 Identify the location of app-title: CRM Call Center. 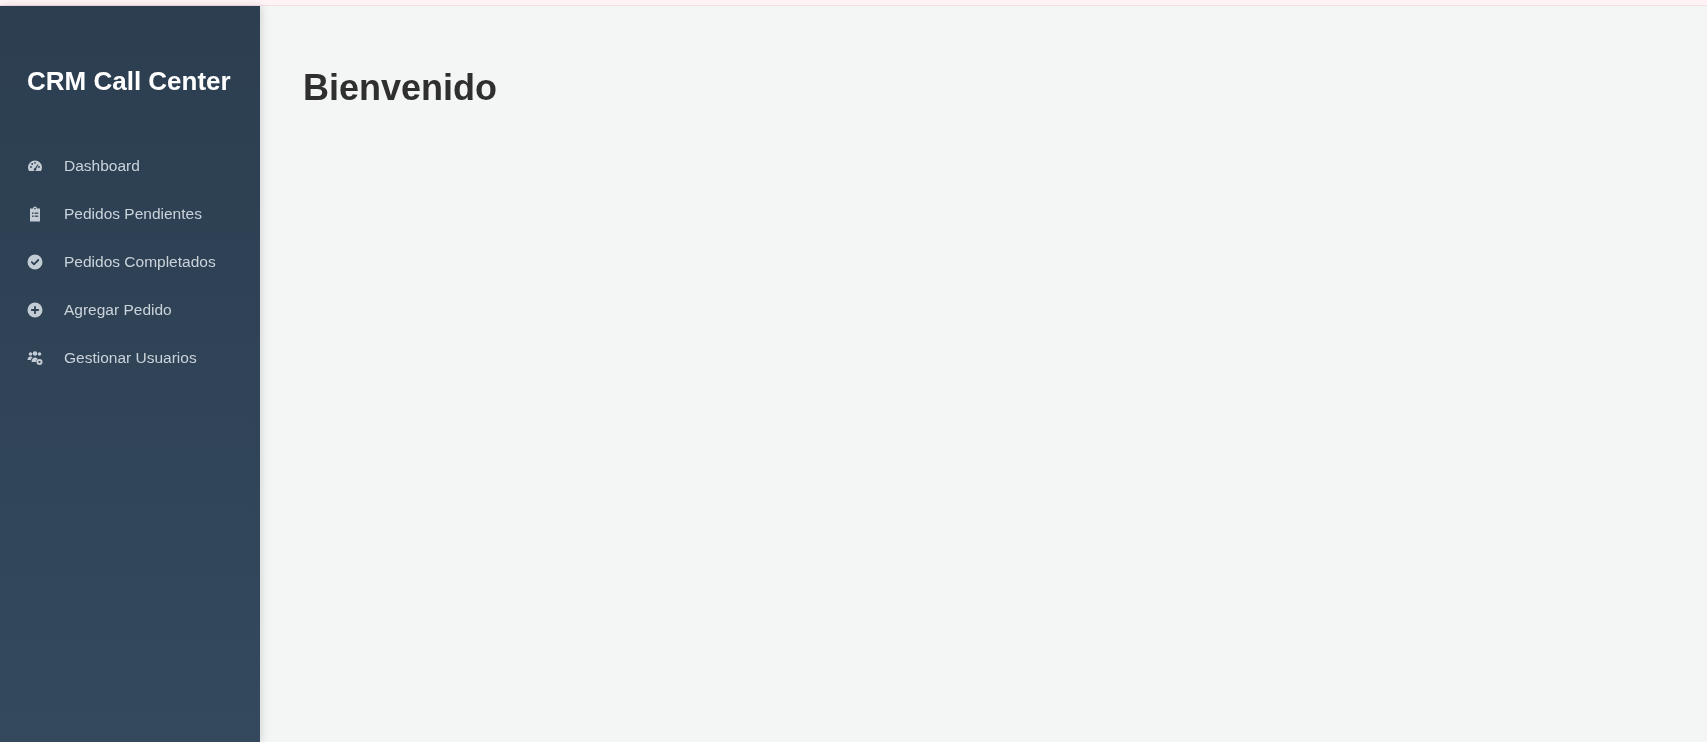
(129, 81).